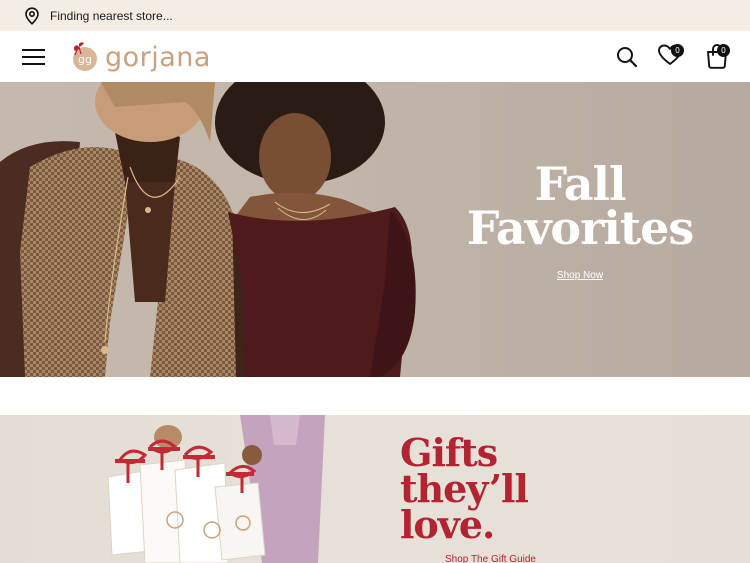  Describe the element at coordinates (34, 57) in the screenshot. I see `hamburger-menu-icon` at that location.